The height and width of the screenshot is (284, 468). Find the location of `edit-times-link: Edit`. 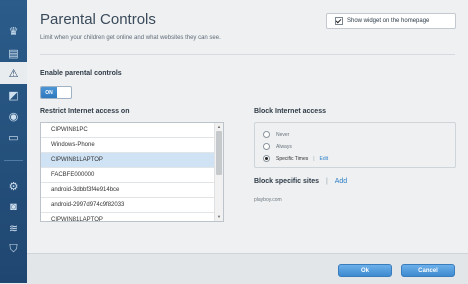

edit-times-link: Edit is located at coordinates (324, 159).